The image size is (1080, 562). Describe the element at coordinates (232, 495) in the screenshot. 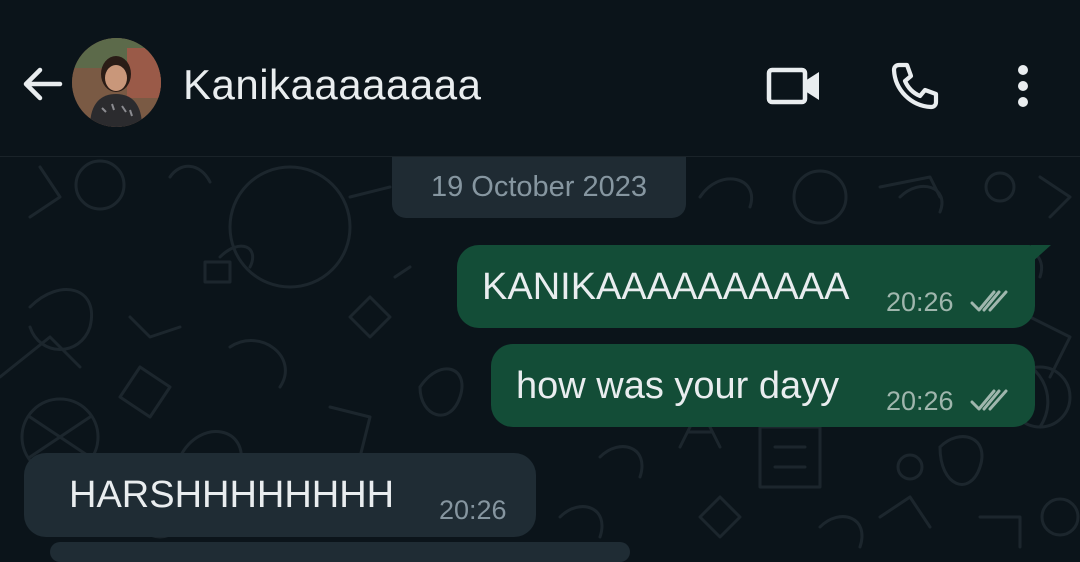

I see `message-text: HARSHHHHHHHH` at that location.